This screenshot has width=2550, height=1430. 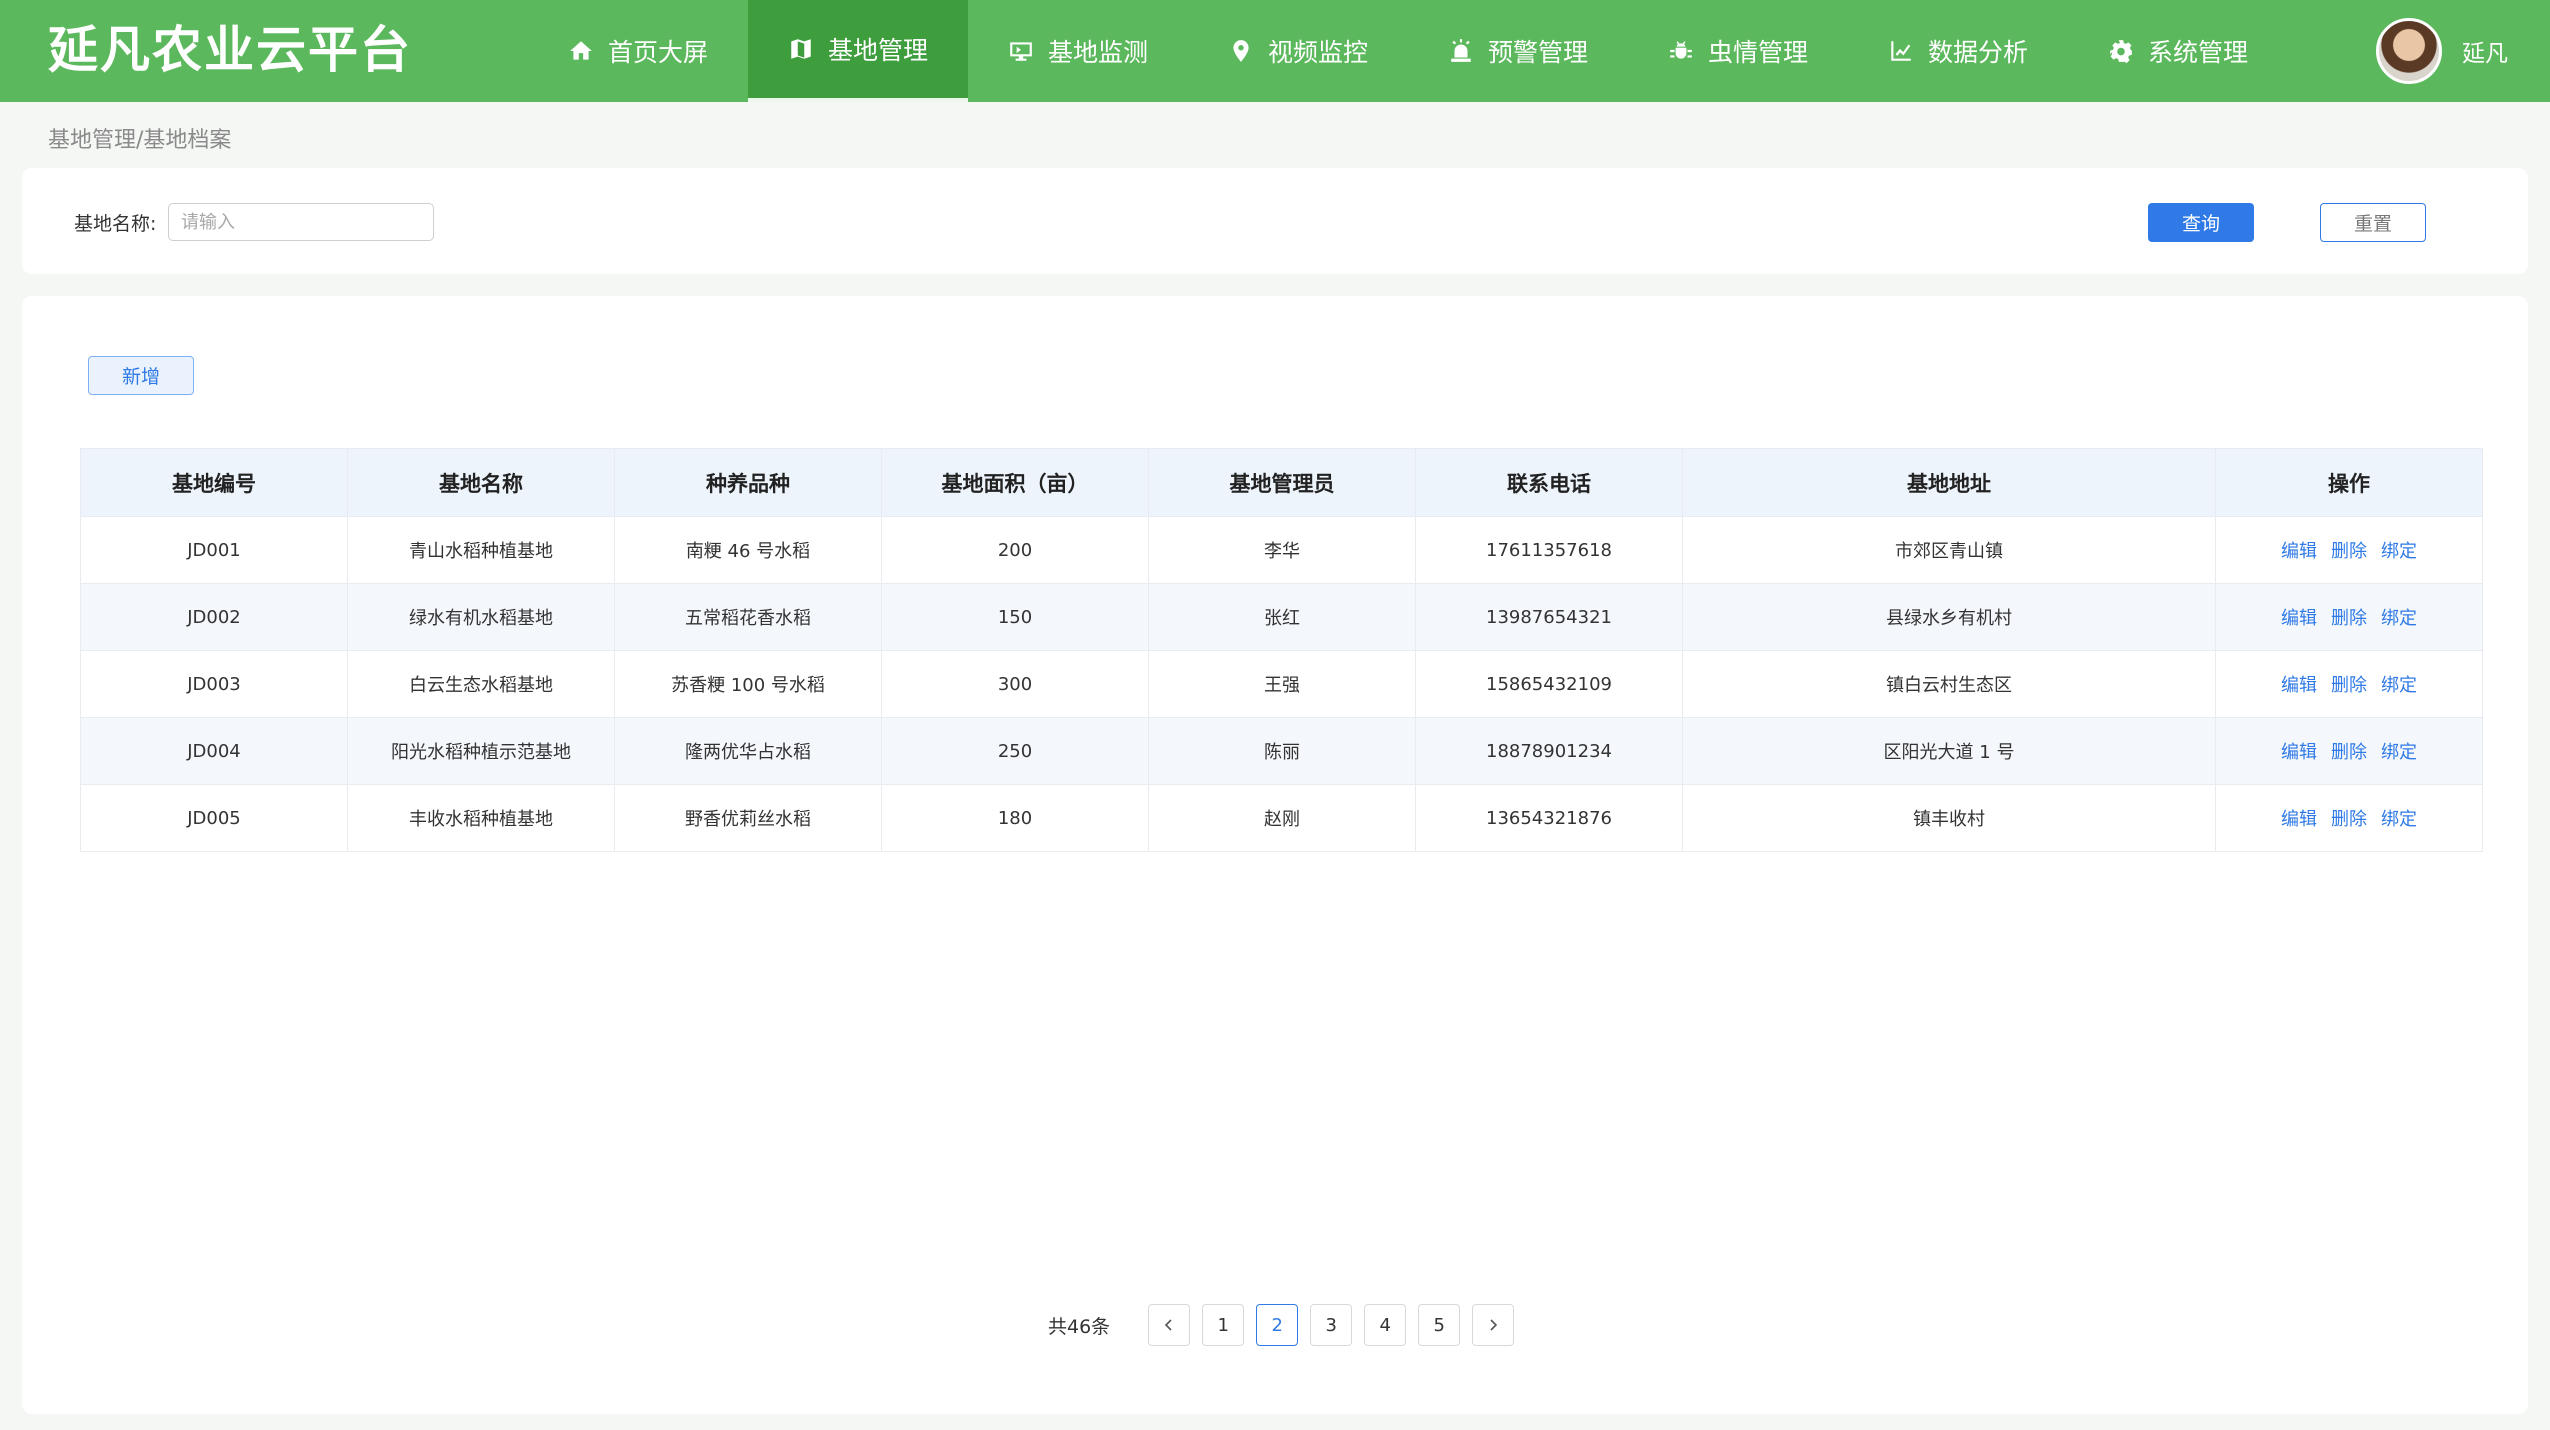 I want to click on cell-phone: 13987654321, so click(x=1549, y=617).